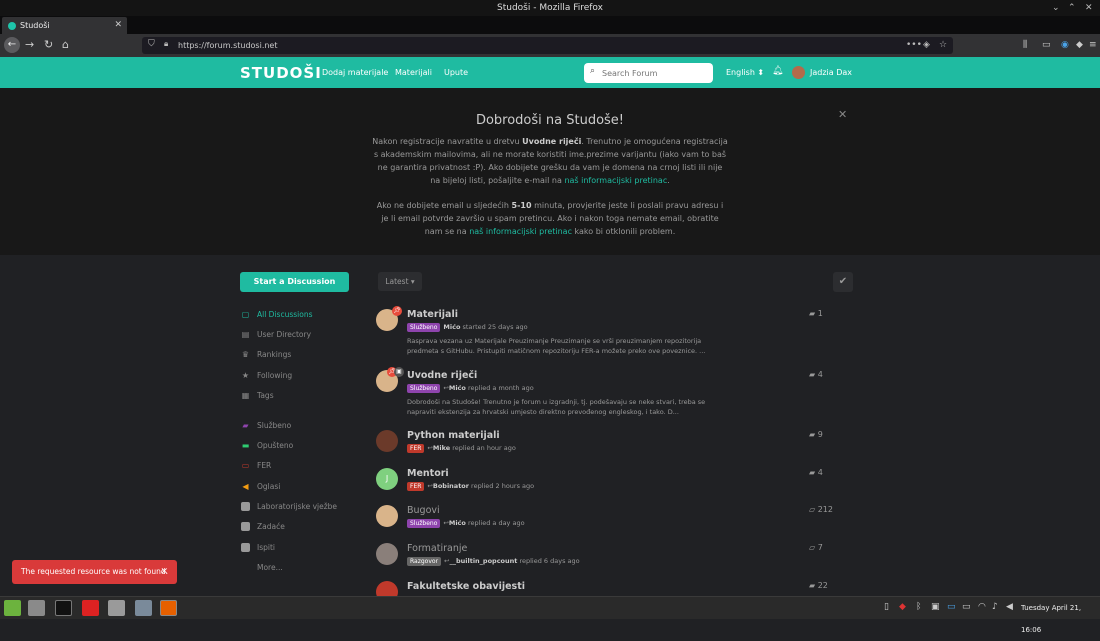 This screenshot has height=641, width=1100. What do you see at coordinates (228, 45) in the screenshot?
I see `url-text: https://forum.studosi.net` at bounding box center [228, 45].